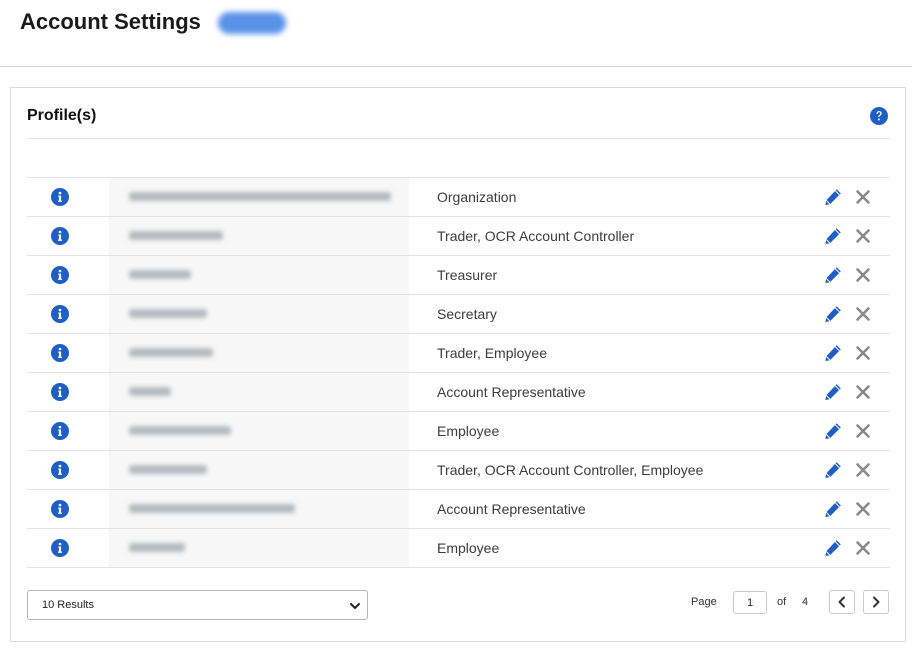  What do you see at coordinates (252, 23) in the screenshot?
I see `account-badge` at bounding box center [252, 23].